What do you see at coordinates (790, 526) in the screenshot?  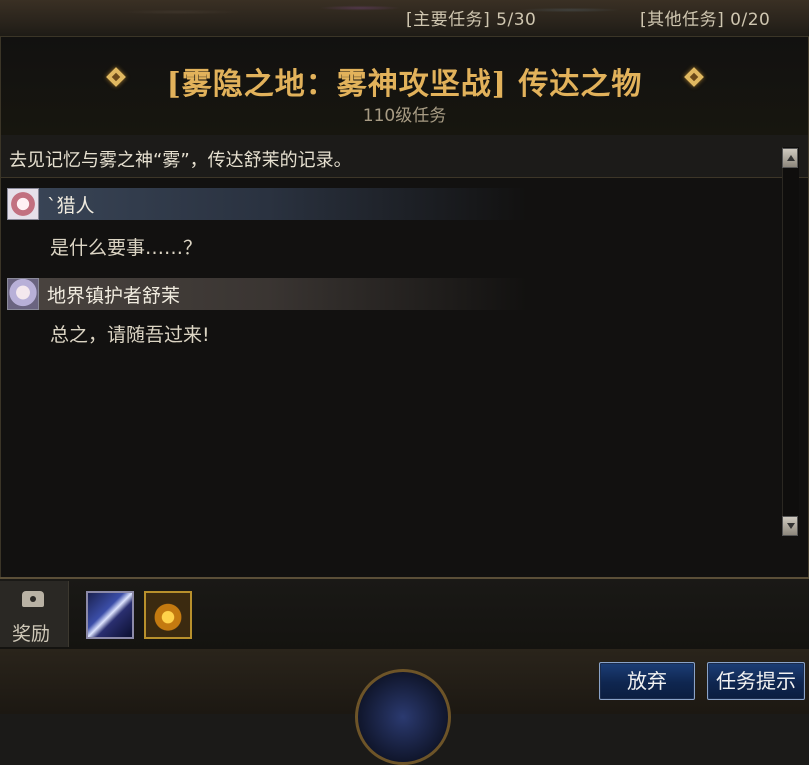 I see `scroll-down-button` at bounding box center [790, 526].